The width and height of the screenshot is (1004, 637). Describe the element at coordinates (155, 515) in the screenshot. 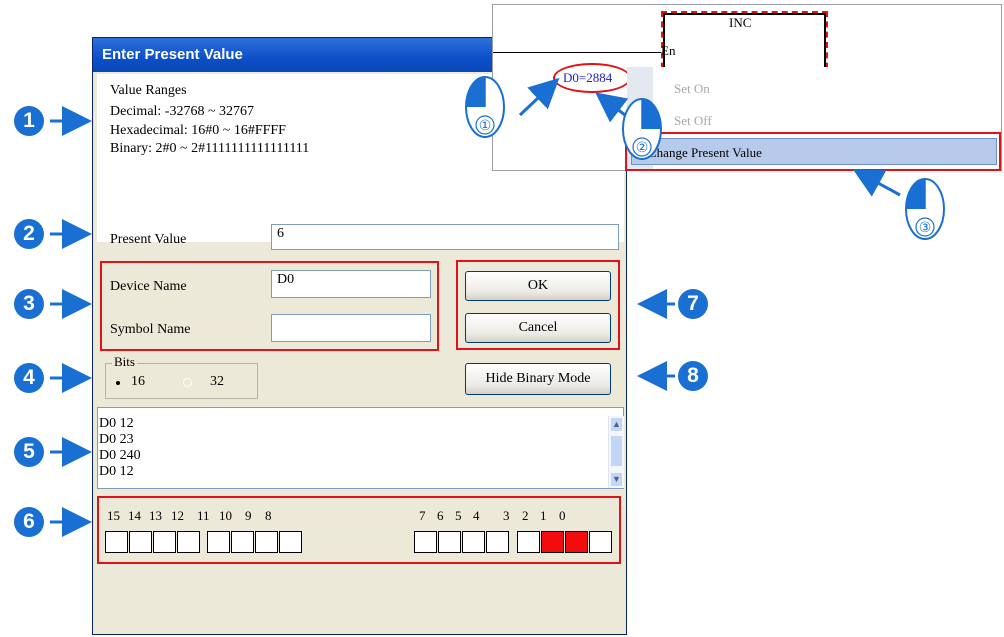

I see `bit-label: 13` at that location.